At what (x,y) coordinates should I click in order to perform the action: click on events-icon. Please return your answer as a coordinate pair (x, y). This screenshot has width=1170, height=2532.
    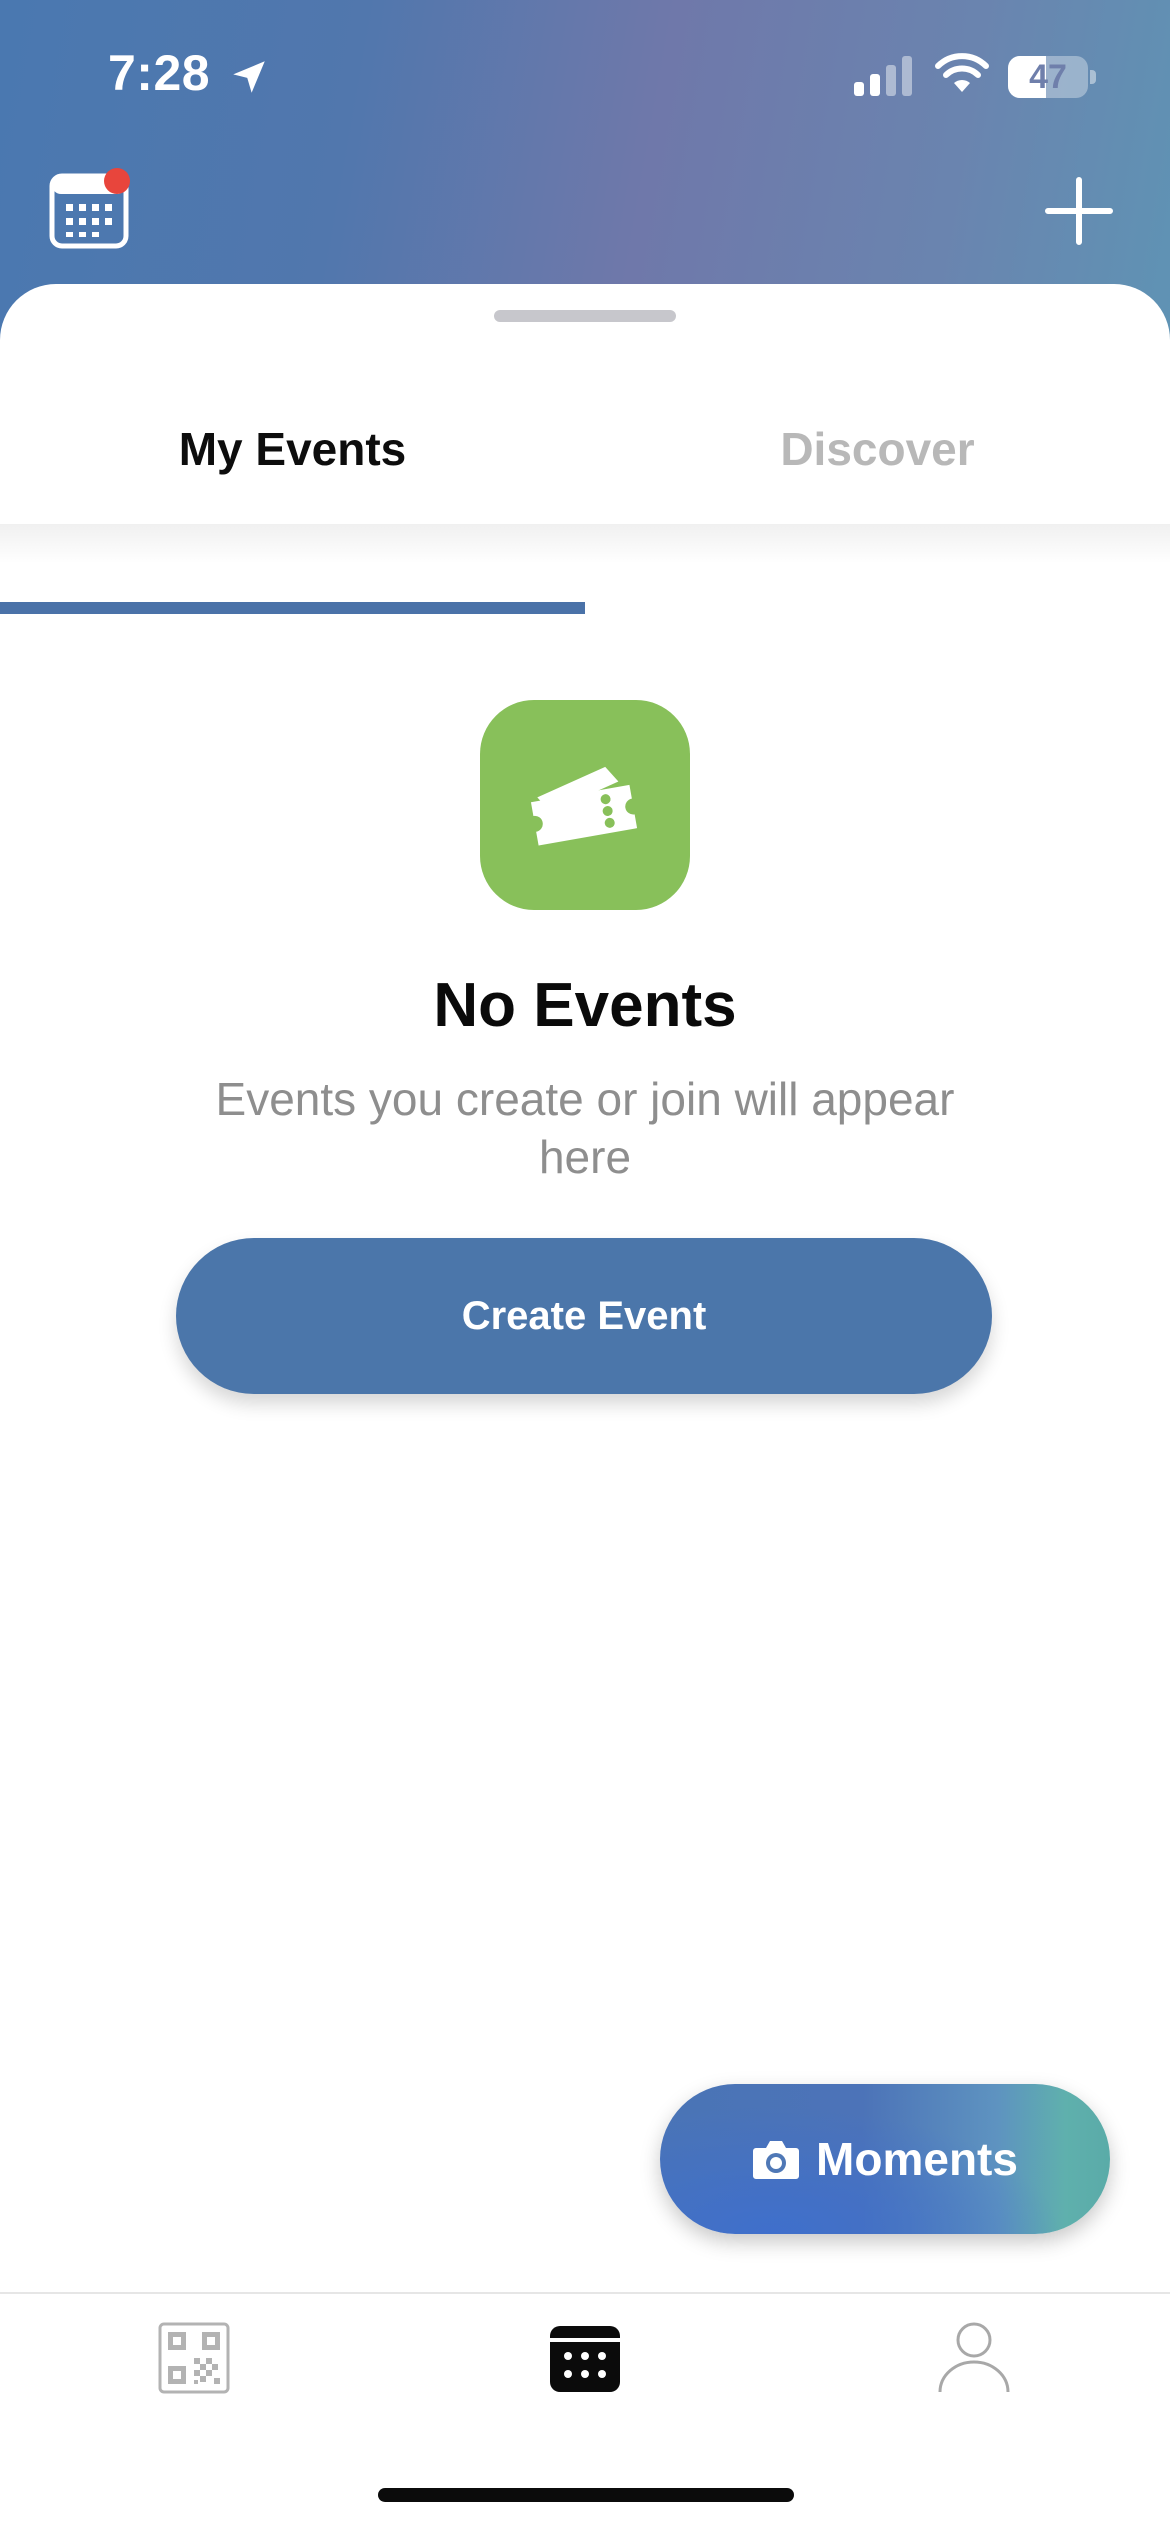
    Looking at the image, I should click on (585, 2357).